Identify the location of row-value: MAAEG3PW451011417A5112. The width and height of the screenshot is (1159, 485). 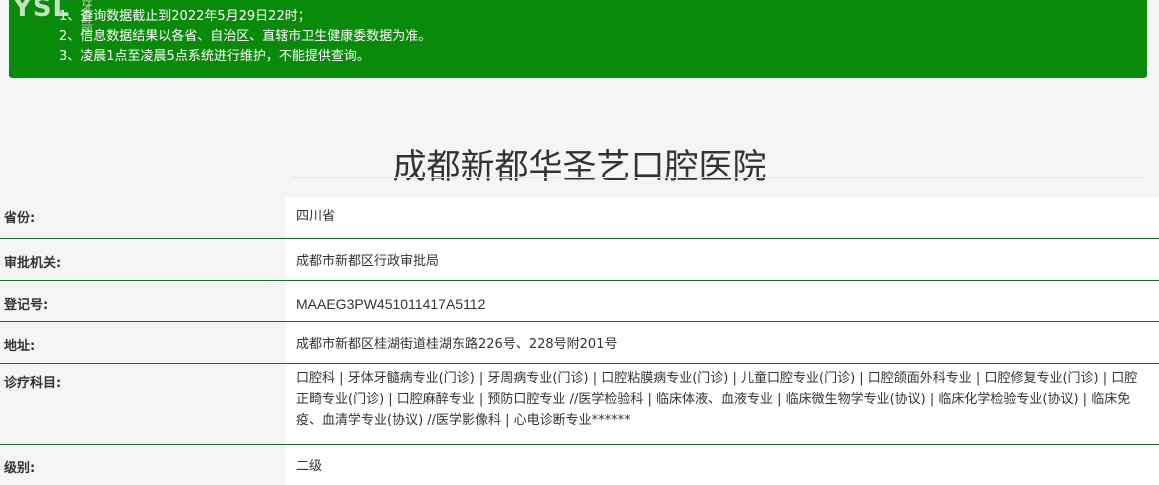
(722, 301).